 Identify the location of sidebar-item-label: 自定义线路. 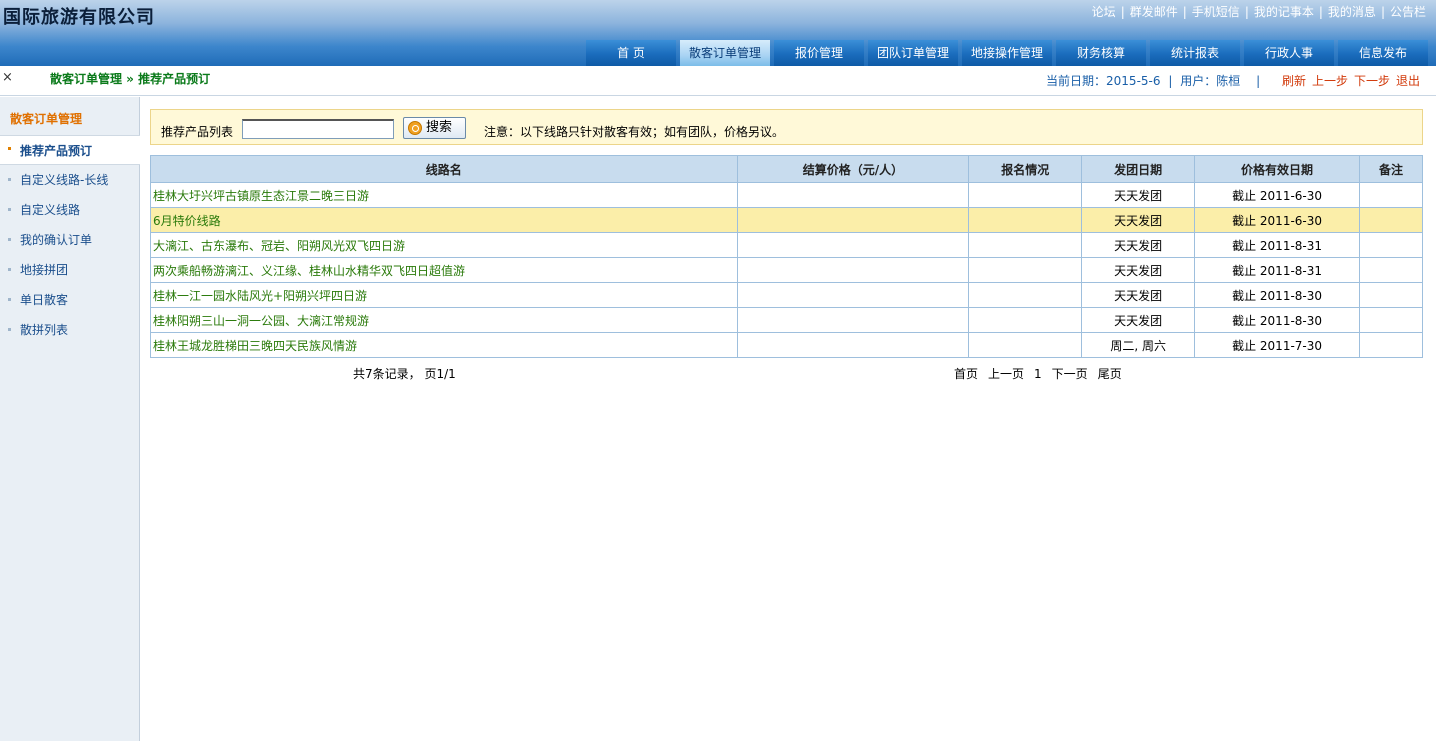
(50, 210).